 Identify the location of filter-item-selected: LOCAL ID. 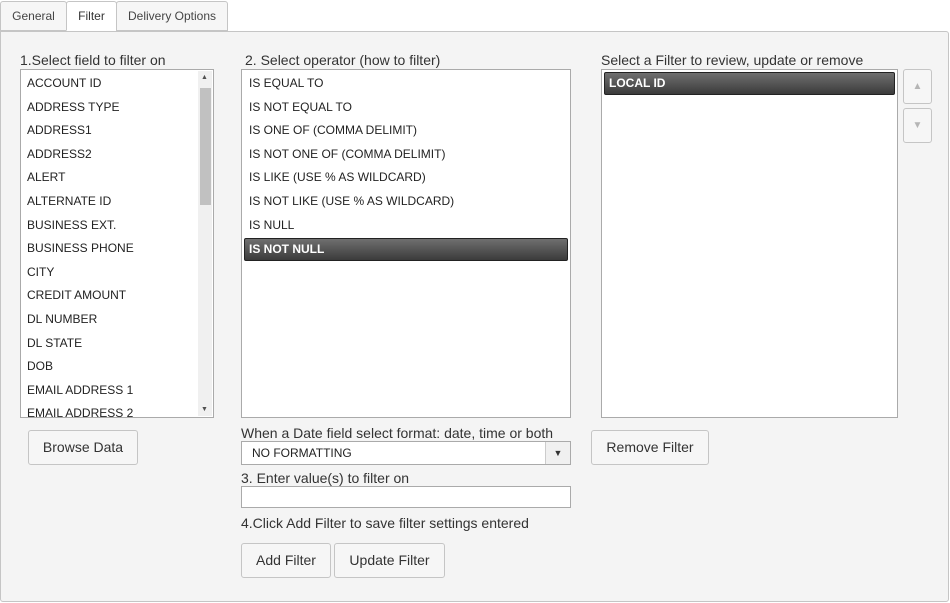
(749, 83).